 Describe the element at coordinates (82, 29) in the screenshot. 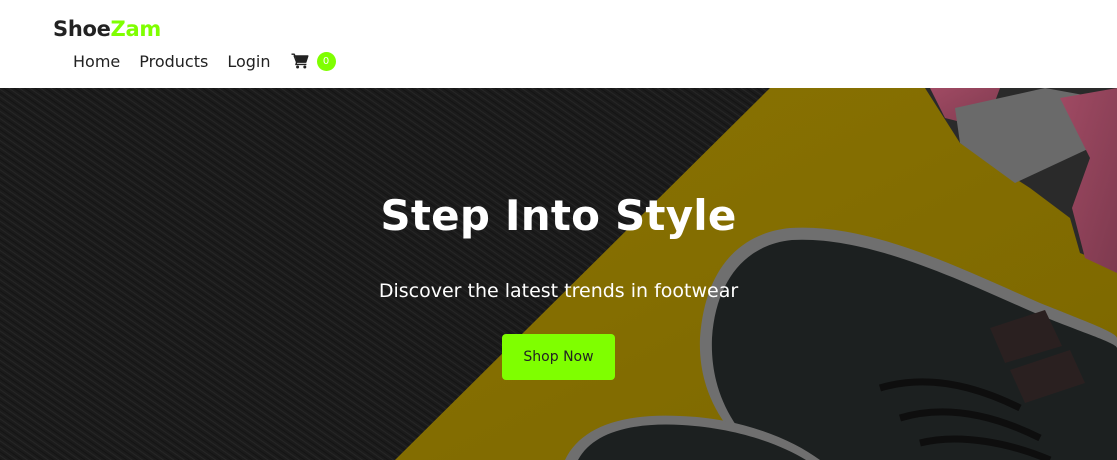

I see `logo-text-shoe: Shoe` at that location.